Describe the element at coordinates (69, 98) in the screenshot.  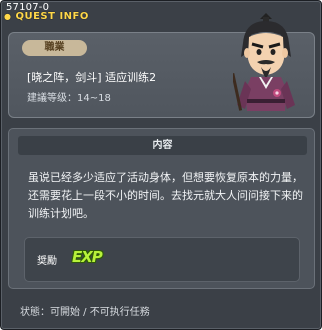
I see `recommended-level: 建議等级：14~18` at that location.